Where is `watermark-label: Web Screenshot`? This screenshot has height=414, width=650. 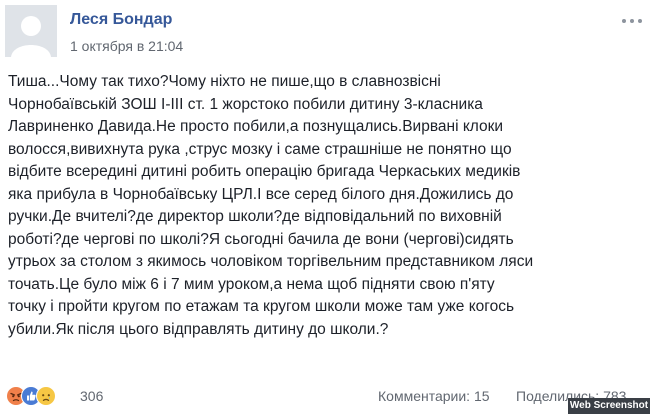 watermark-label: Web Screenshot is located at coordinates (609, 406).